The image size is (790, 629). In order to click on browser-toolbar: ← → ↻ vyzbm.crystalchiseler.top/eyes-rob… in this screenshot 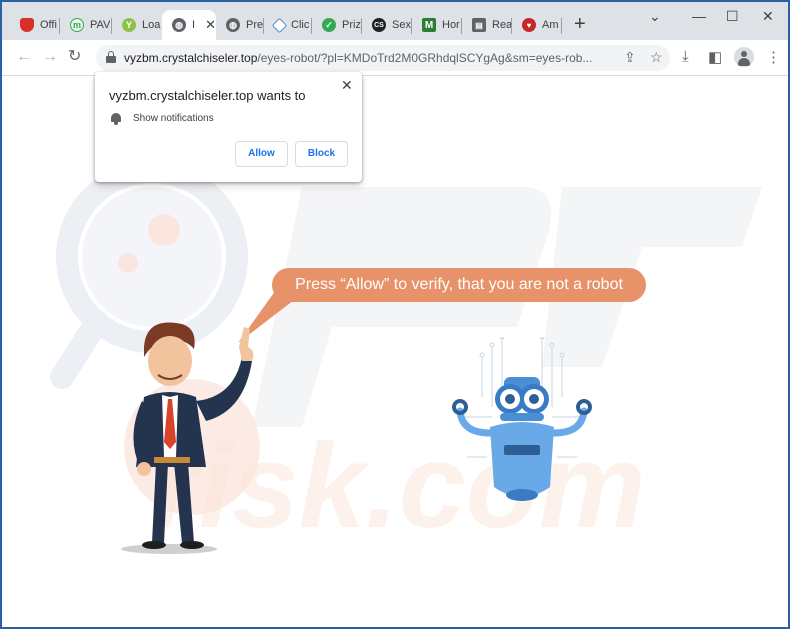, I will do `click(395, 58)`.